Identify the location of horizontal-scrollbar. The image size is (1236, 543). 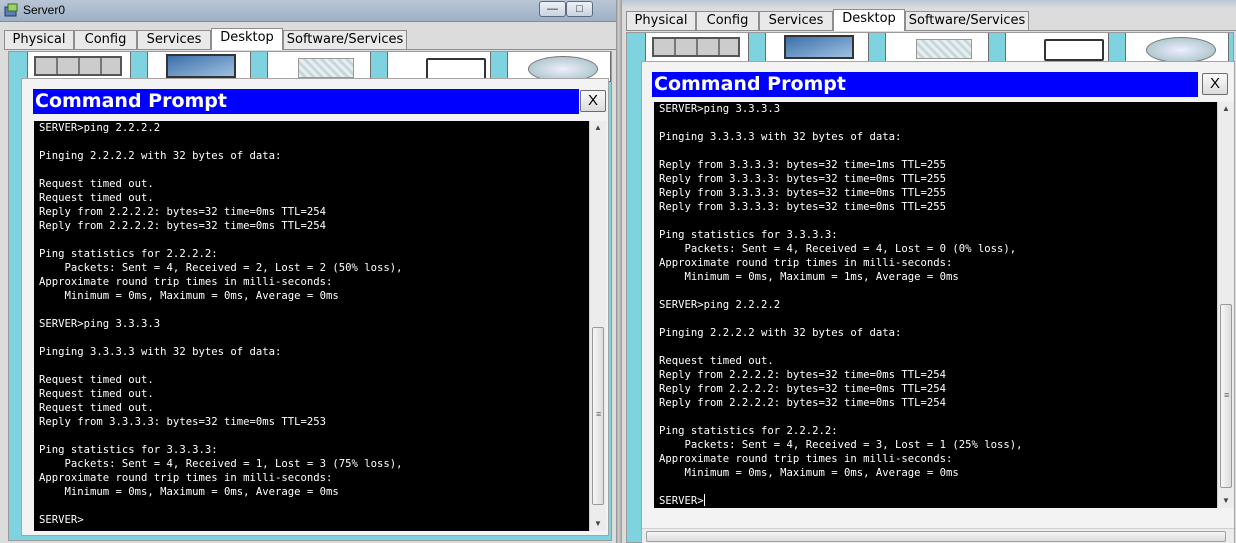
(938, 535).